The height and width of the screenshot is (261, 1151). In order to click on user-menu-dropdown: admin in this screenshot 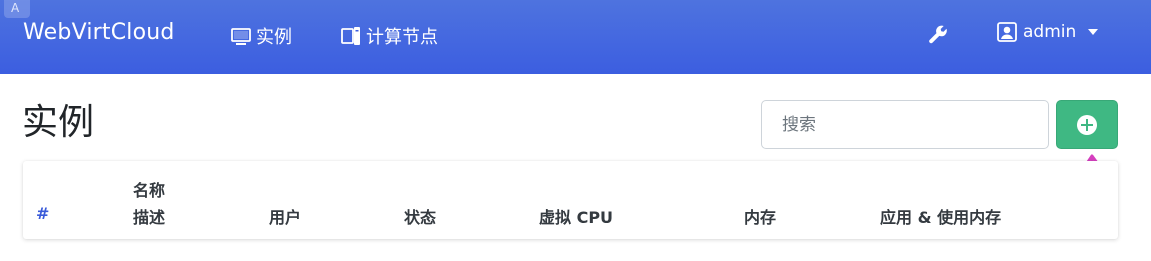, I will do `click(1048, 32)`.